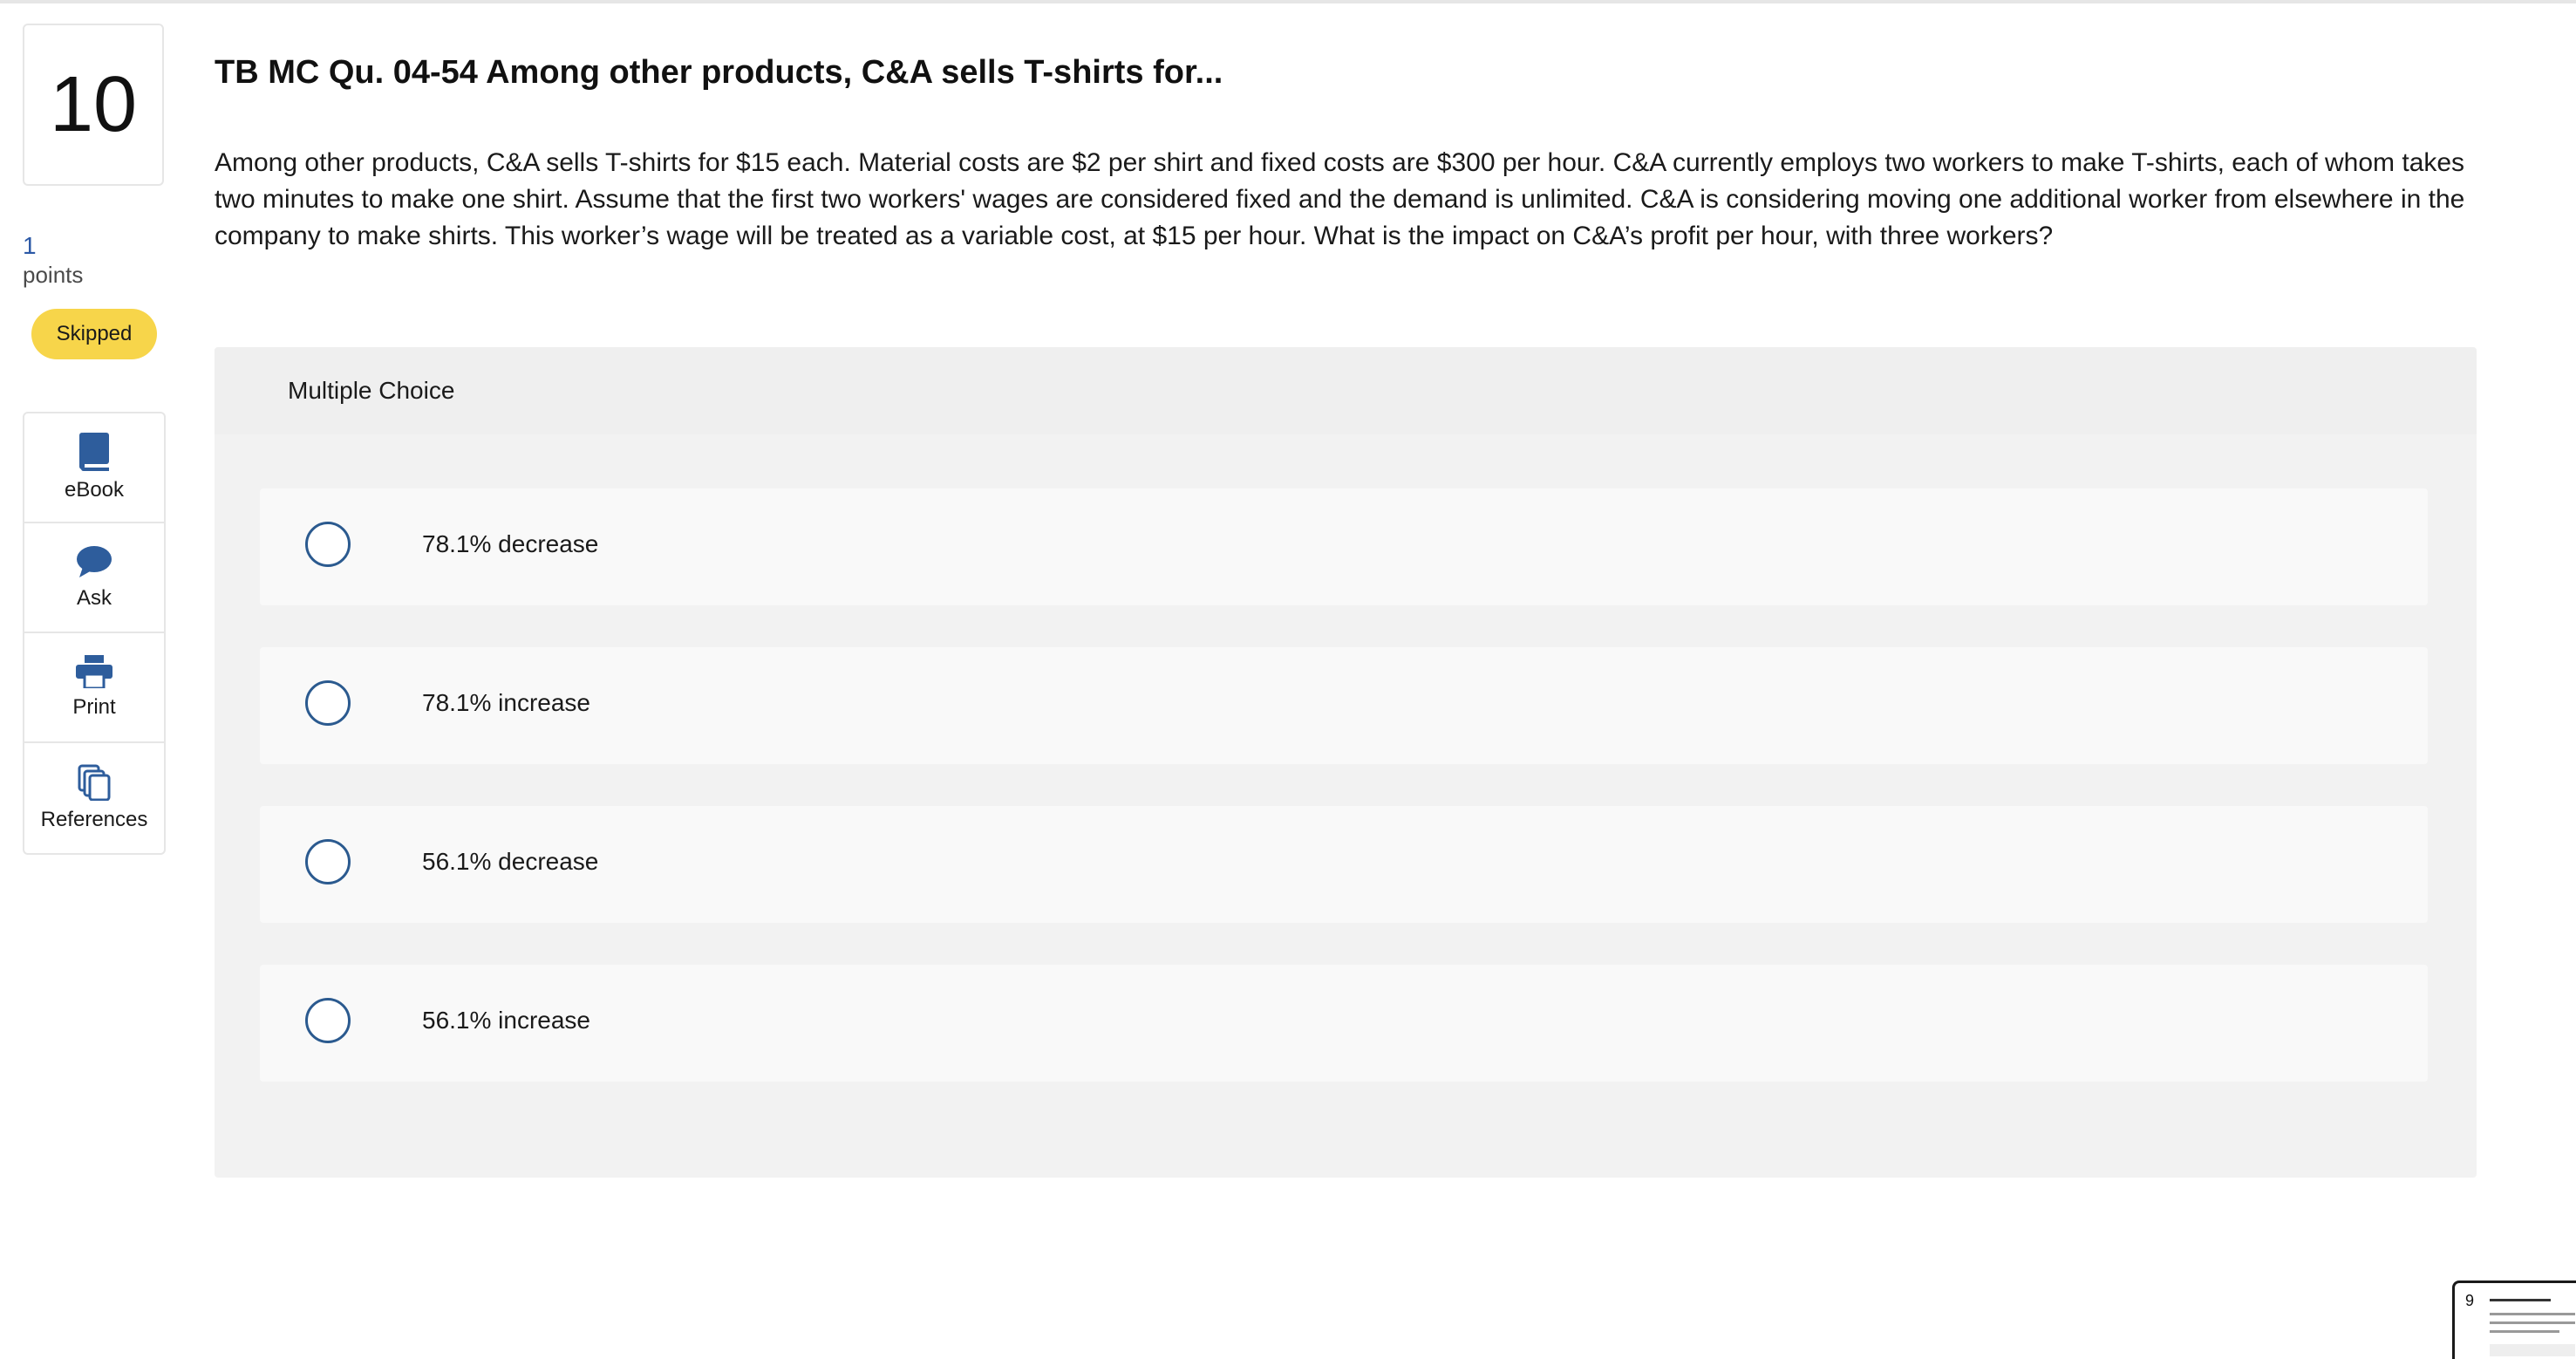 This screenshot has width=2576, height=1359. What do you see at coordinates (94, 334) in the screenshot?
I see `status-badge: Skipped` at bounding box center [94, 334].